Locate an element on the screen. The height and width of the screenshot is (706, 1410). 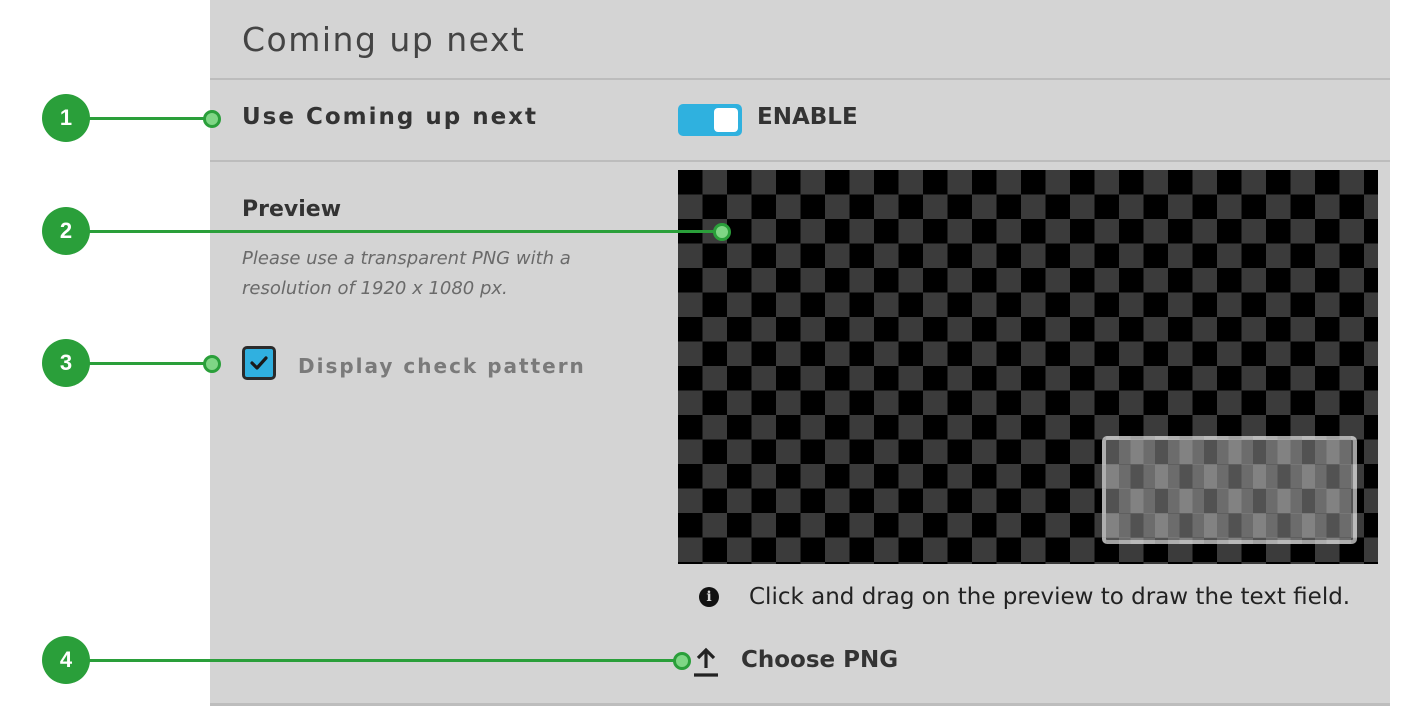
preview-label: Preview is located at coordinates (292, 209).